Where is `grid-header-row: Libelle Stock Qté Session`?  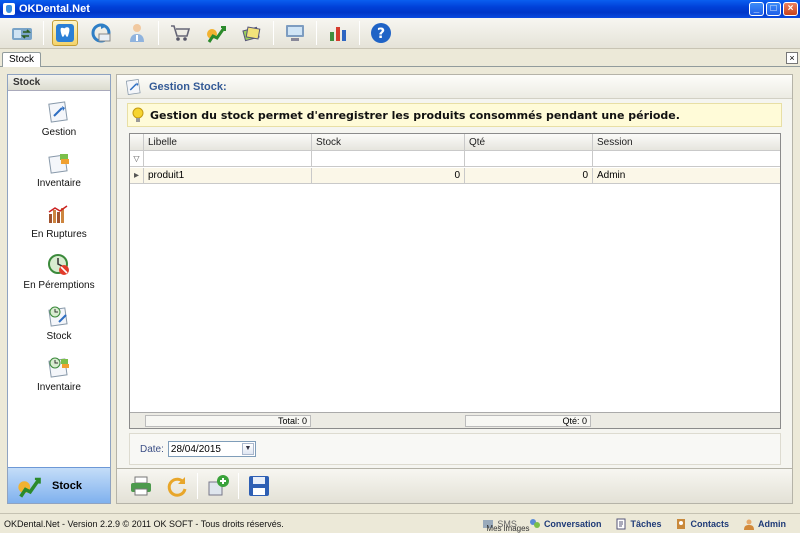
grid-header-row: Libelle Stock Qté Session is located at coordinates (455, 142).